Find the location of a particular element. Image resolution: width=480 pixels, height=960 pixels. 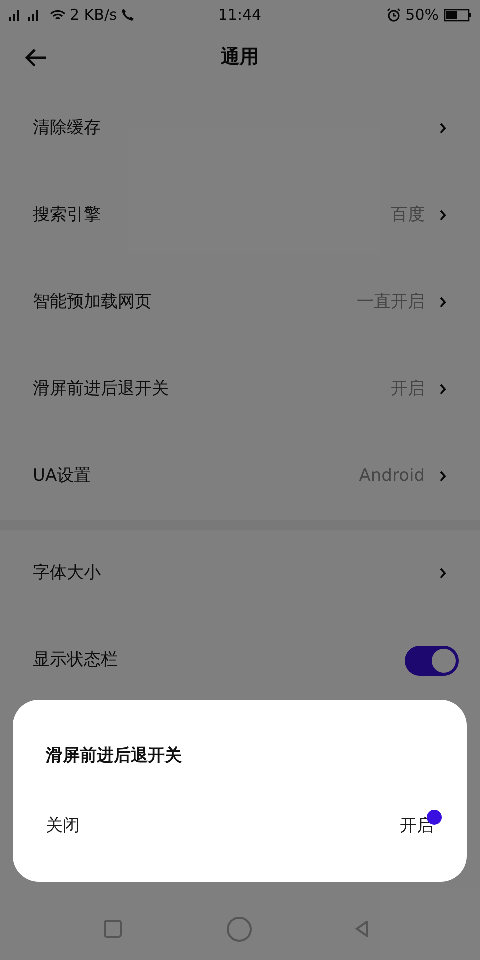

setting-label: 清除缓存 is located at coordinates (67, 128).